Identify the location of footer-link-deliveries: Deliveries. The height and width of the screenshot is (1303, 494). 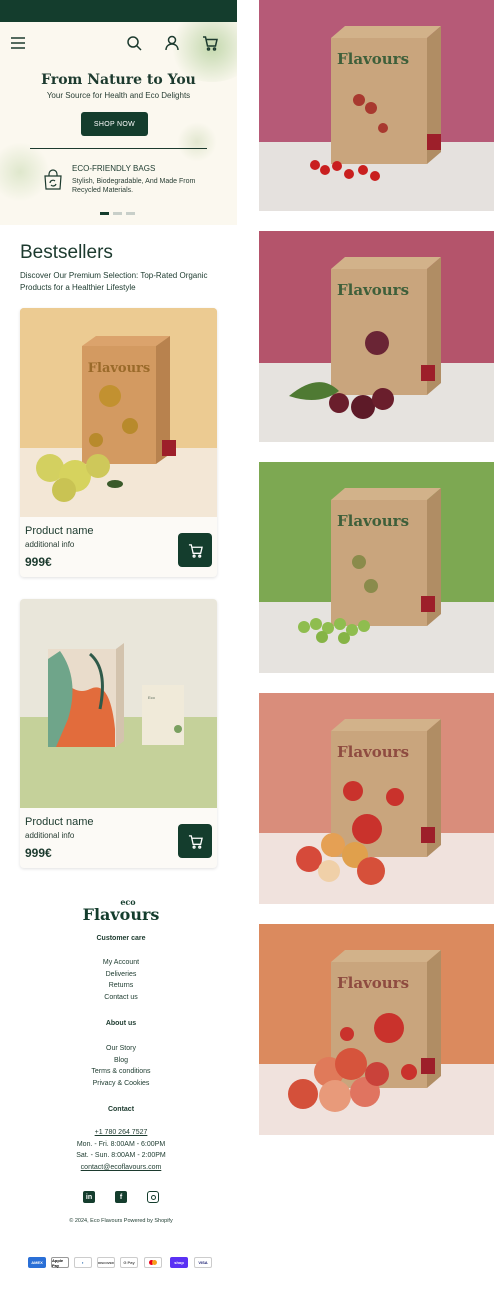
(121, 975).